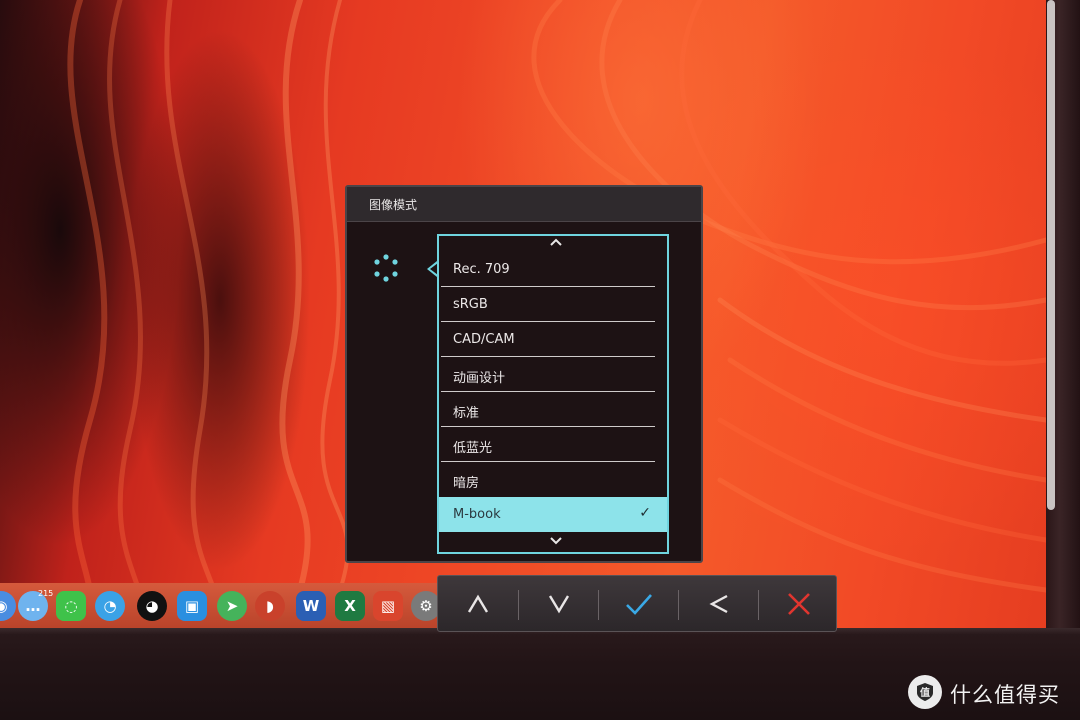 The image size is (1080, 720). What do you see at coordinates (553, 374) in the screenshot?
I see `mode-item-animation: 动画设计` at bounding box center [553, 374].